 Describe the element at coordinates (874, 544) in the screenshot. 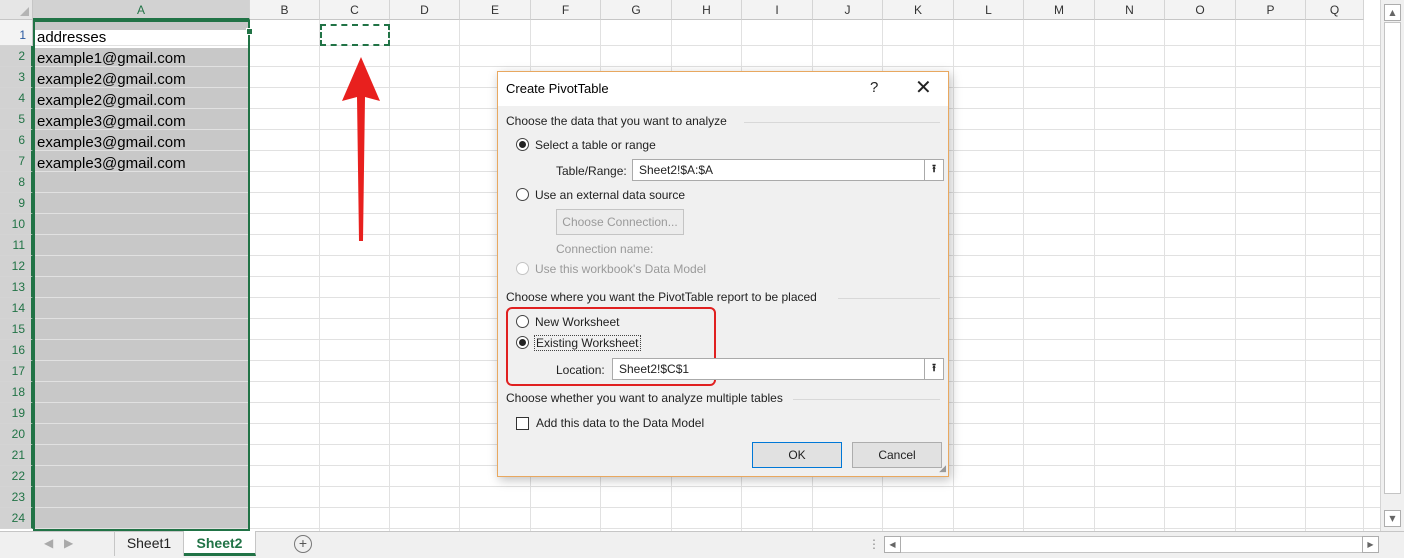

I see `split-handle-icon: ⋮` at that location.